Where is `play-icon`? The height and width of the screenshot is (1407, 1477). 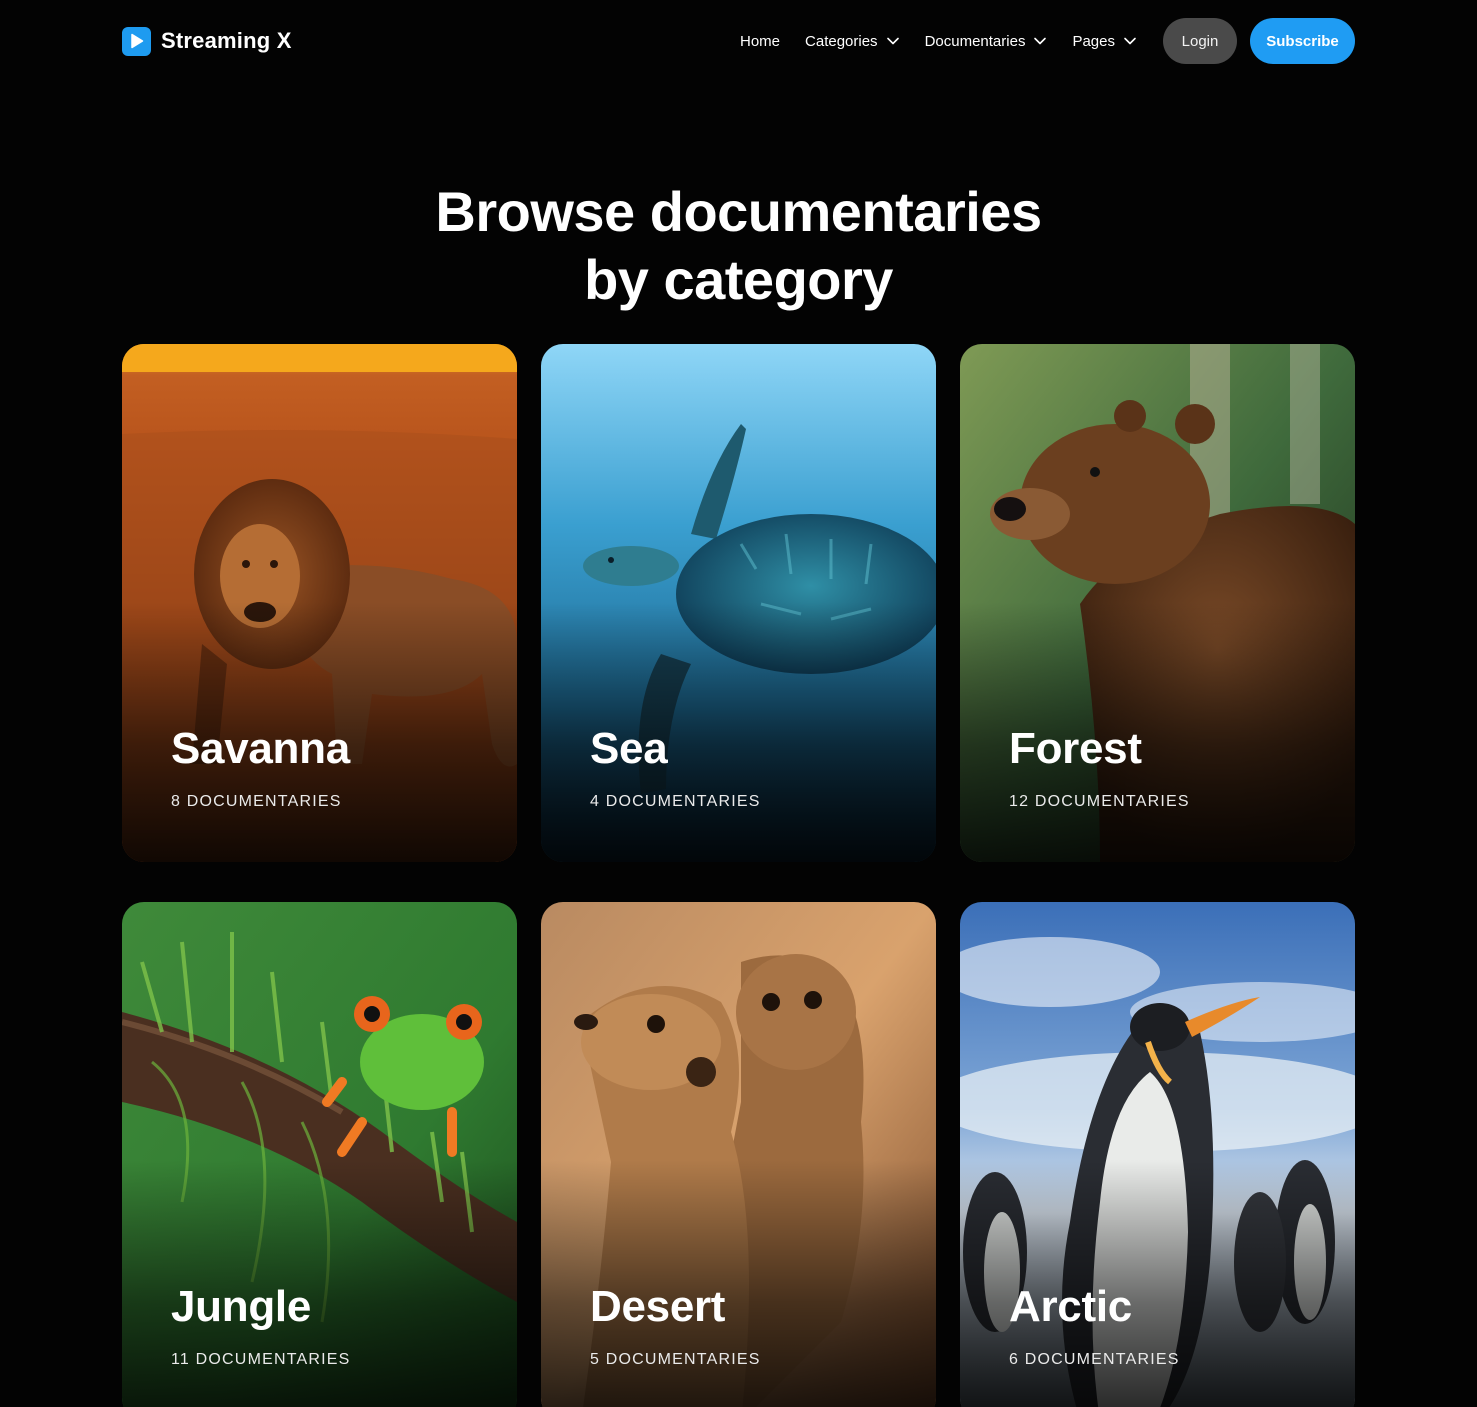
play-icon is located at coordinates (136, 41).